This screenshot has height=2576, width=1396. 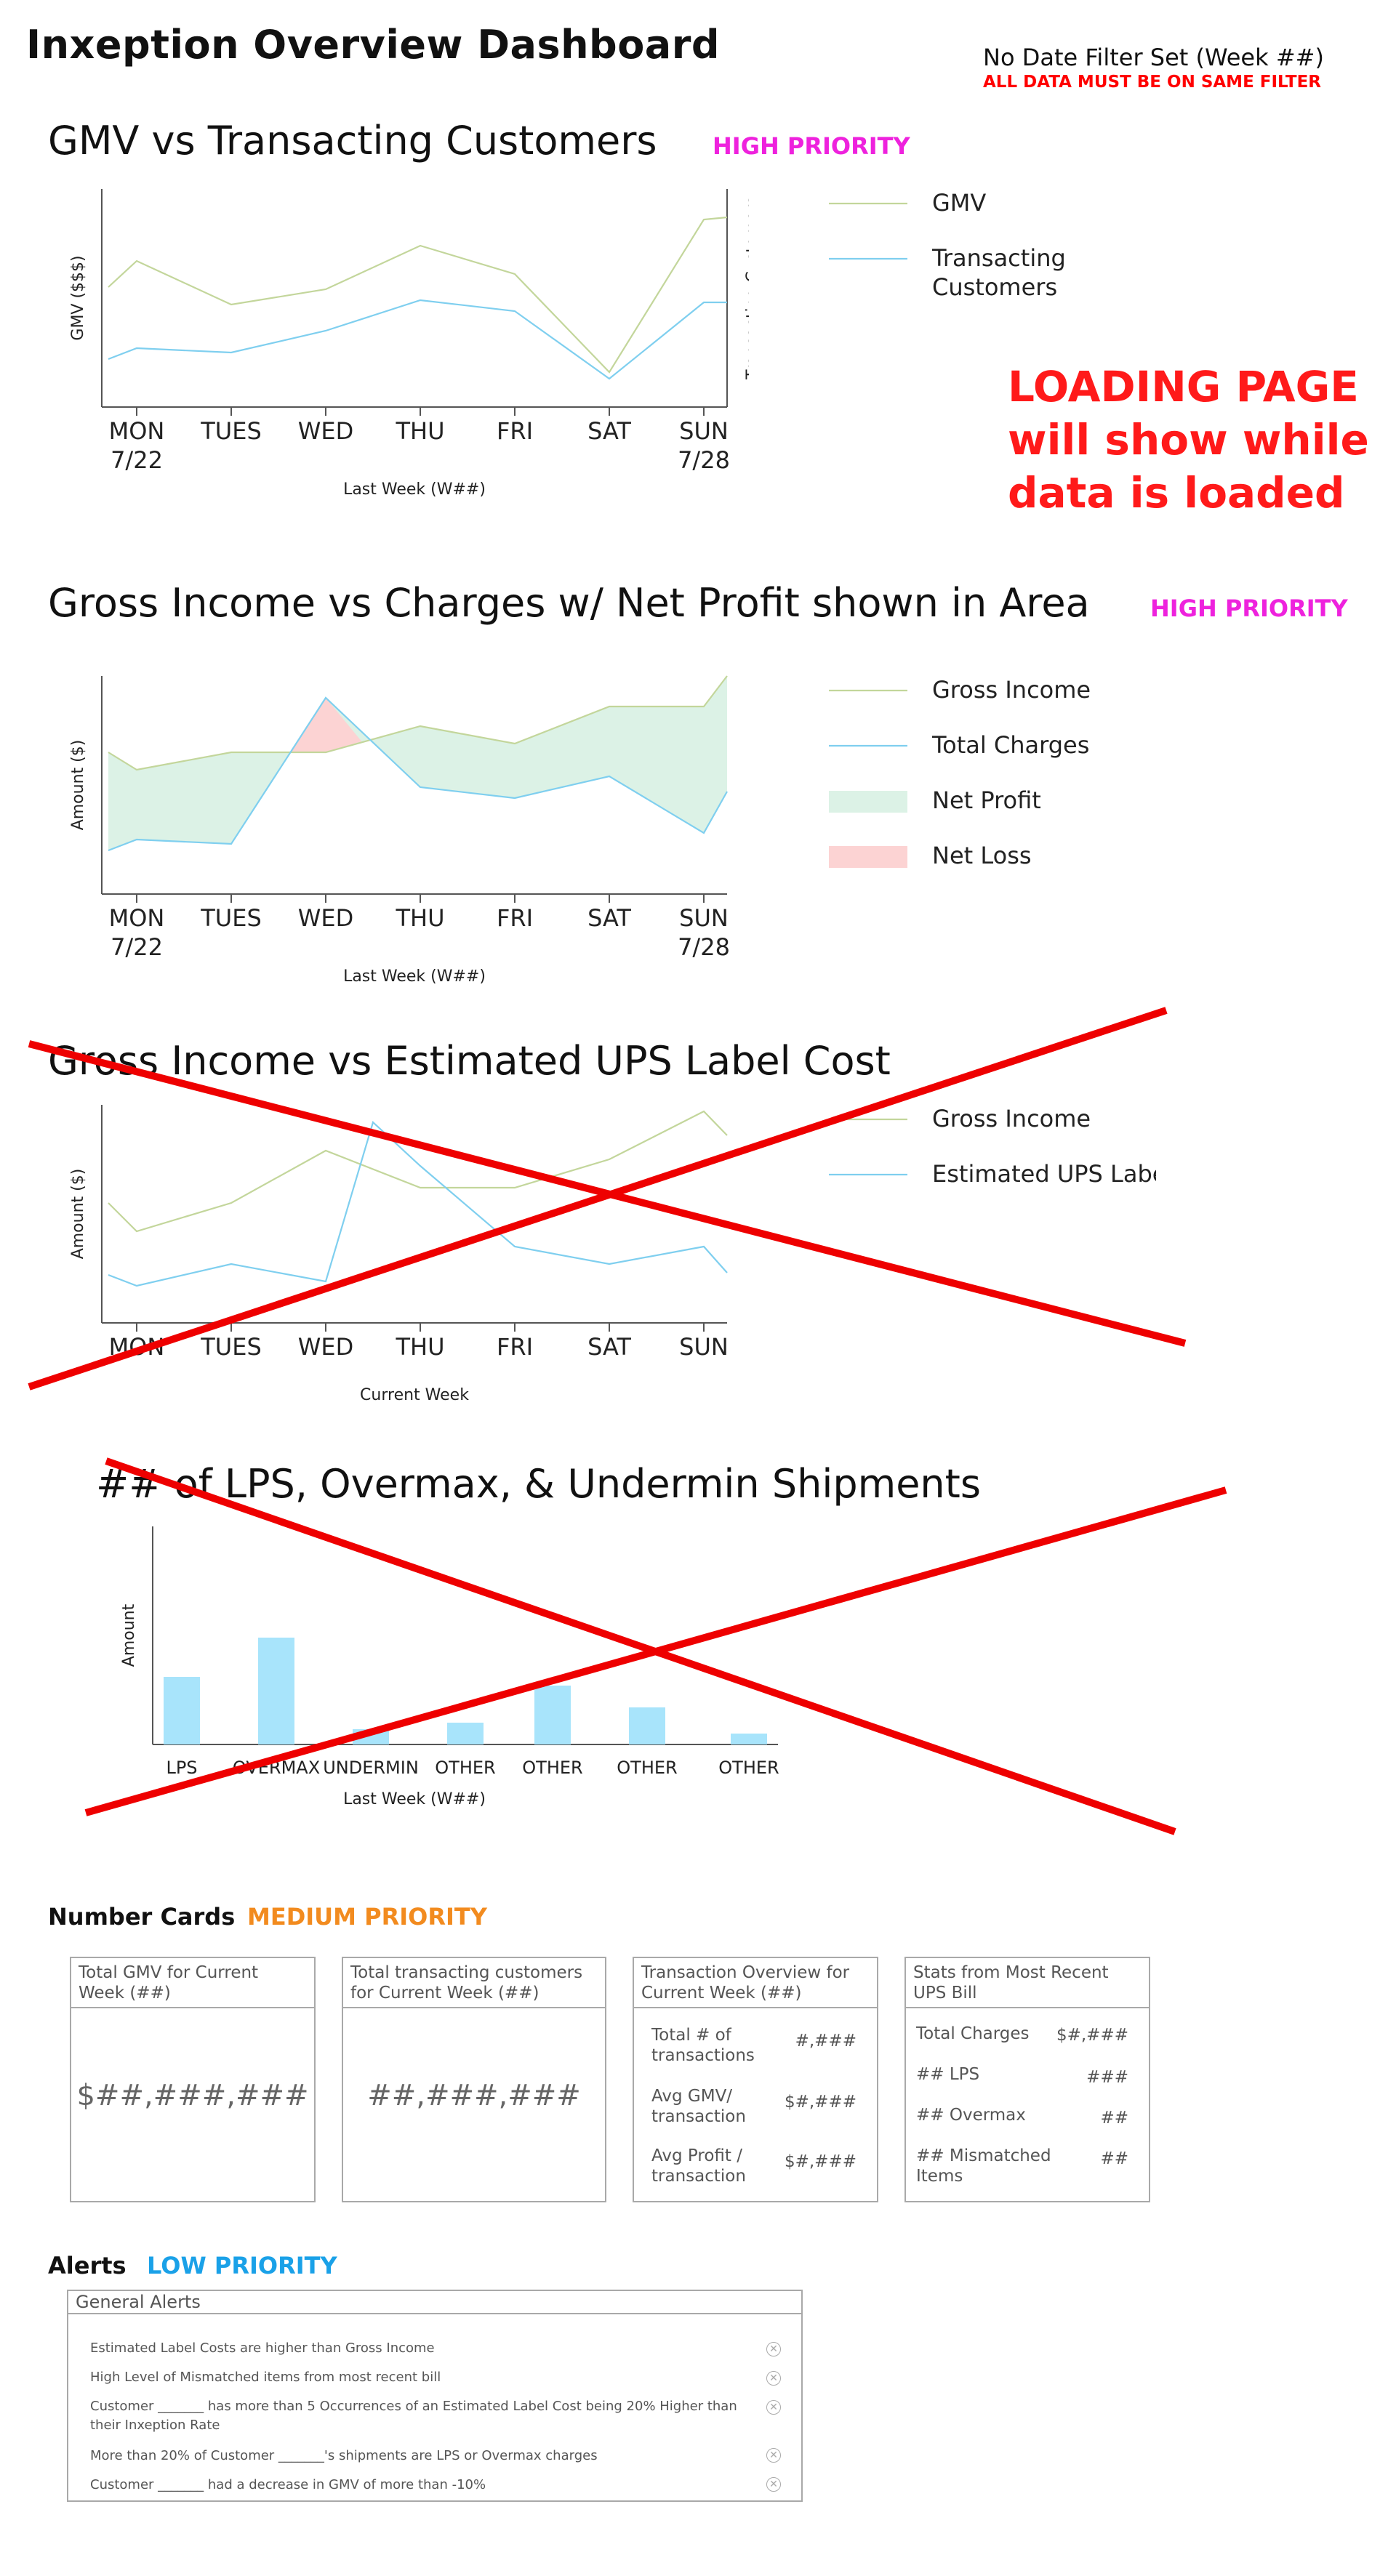 What do you see at coordinates (142, 1917) in the screenshot?
I see `number-cards-title: Number Cards` at bounding box center [142, 1917].